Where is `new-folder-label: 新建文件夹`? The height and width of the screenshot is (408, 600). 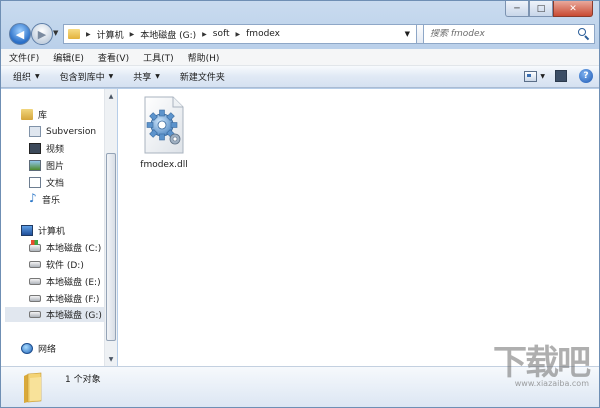 new-folder-label: 新建文件夹 is located at coordinates (202, 78).